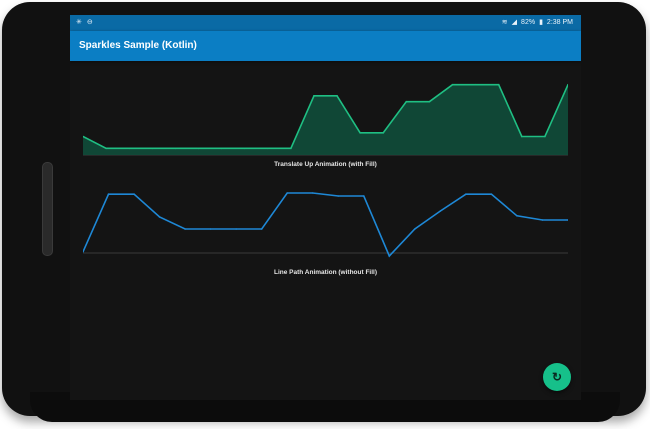 The image size is (650, 429). Describe the element at coordinates (79, 22) in the screenshot. I see `notification-icon: ✳` at that location.